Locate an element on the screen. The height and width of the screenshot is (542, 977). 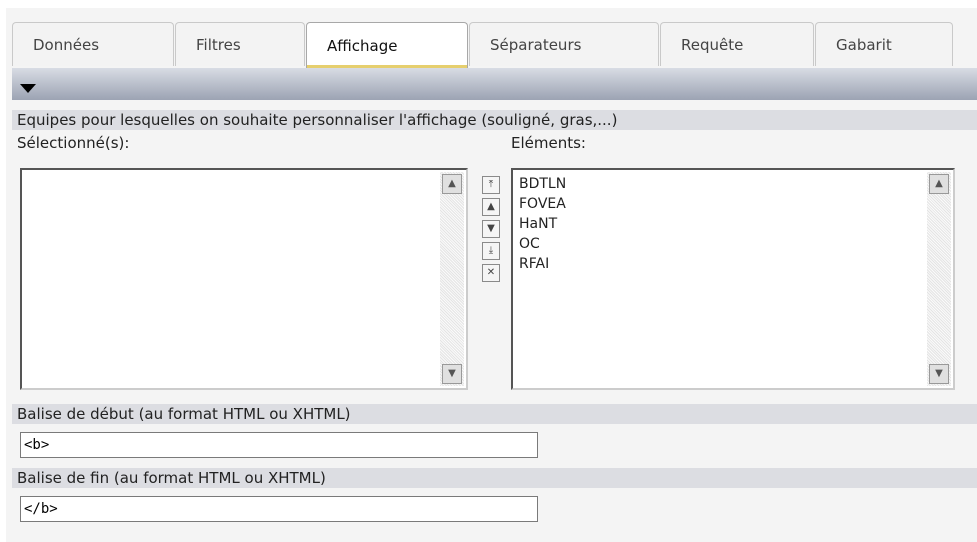
selected-scrollbar: ▲ ▼ is located at coordinates (452, 279).